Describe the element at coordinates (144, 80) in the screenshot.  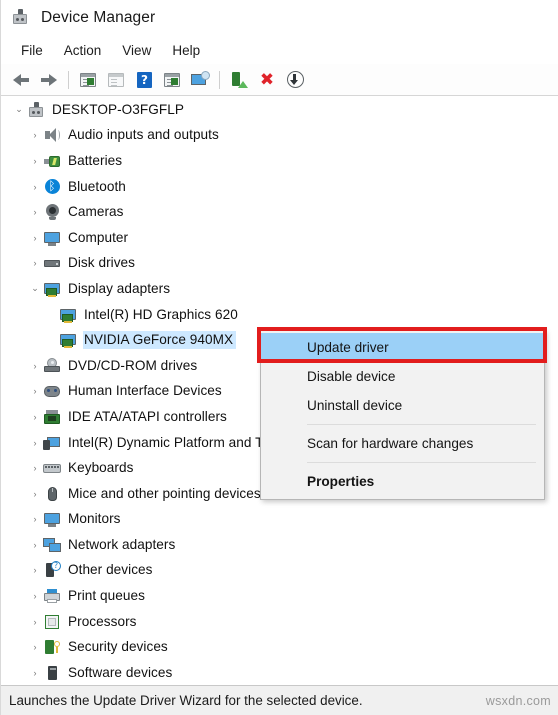
I see `help-icon: ?` at that location.